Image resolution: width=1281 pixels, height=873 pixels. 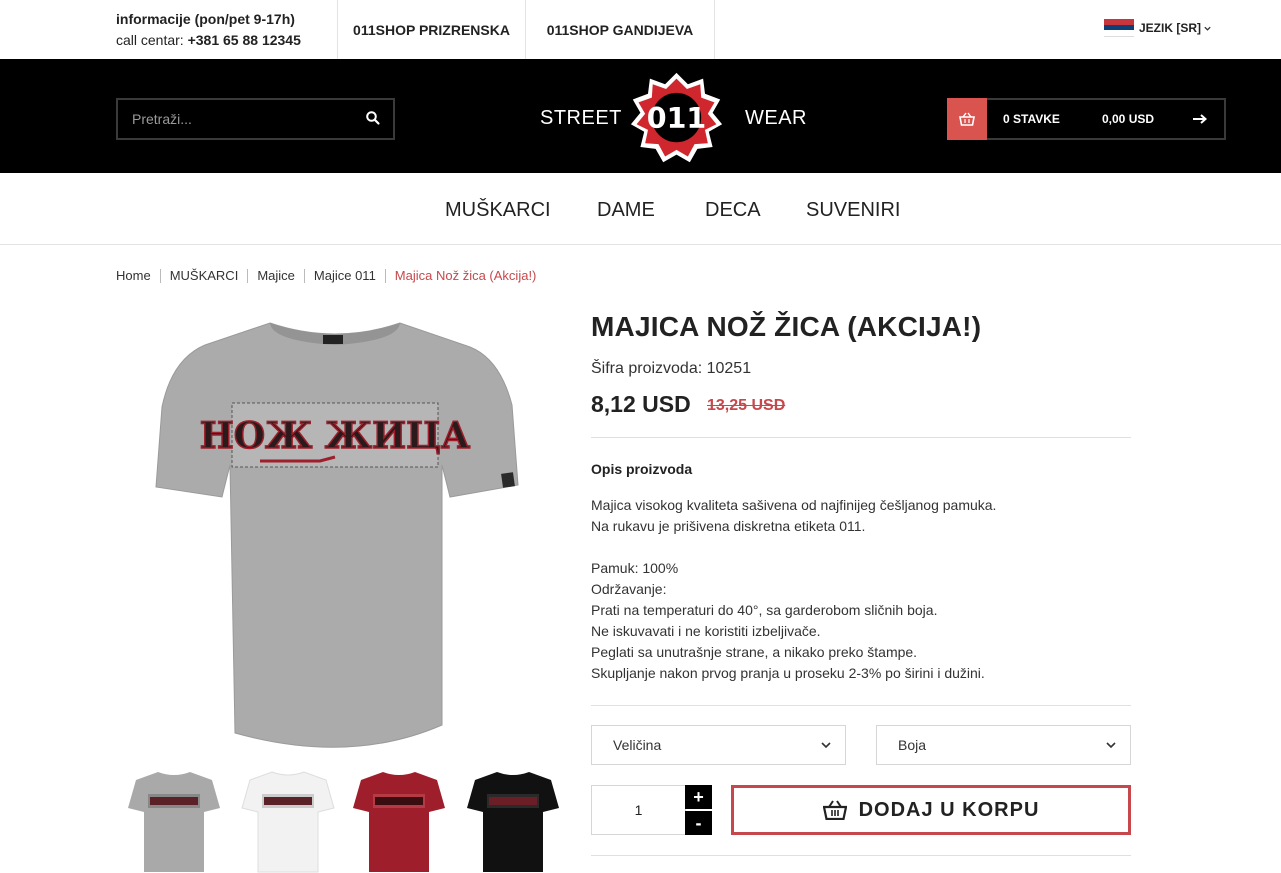 I want to click on serbia-flag-icon, so click(x=1119, y=28).